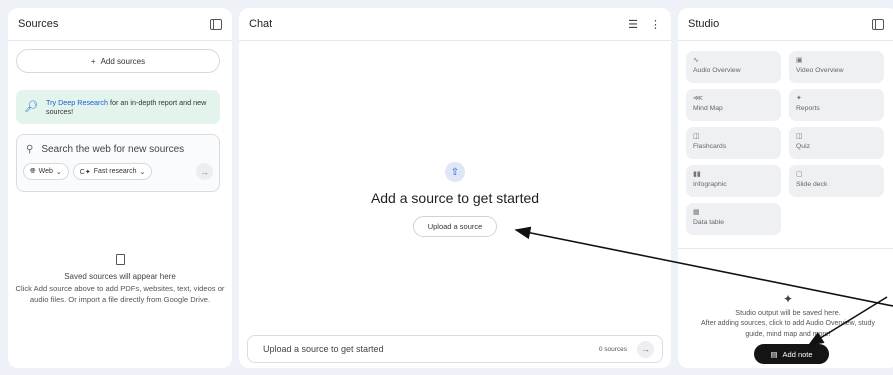 This screenshot has height=375, width=893. I want to click on tile-infographic: ▮▮ Infographic, so click(733, 181).